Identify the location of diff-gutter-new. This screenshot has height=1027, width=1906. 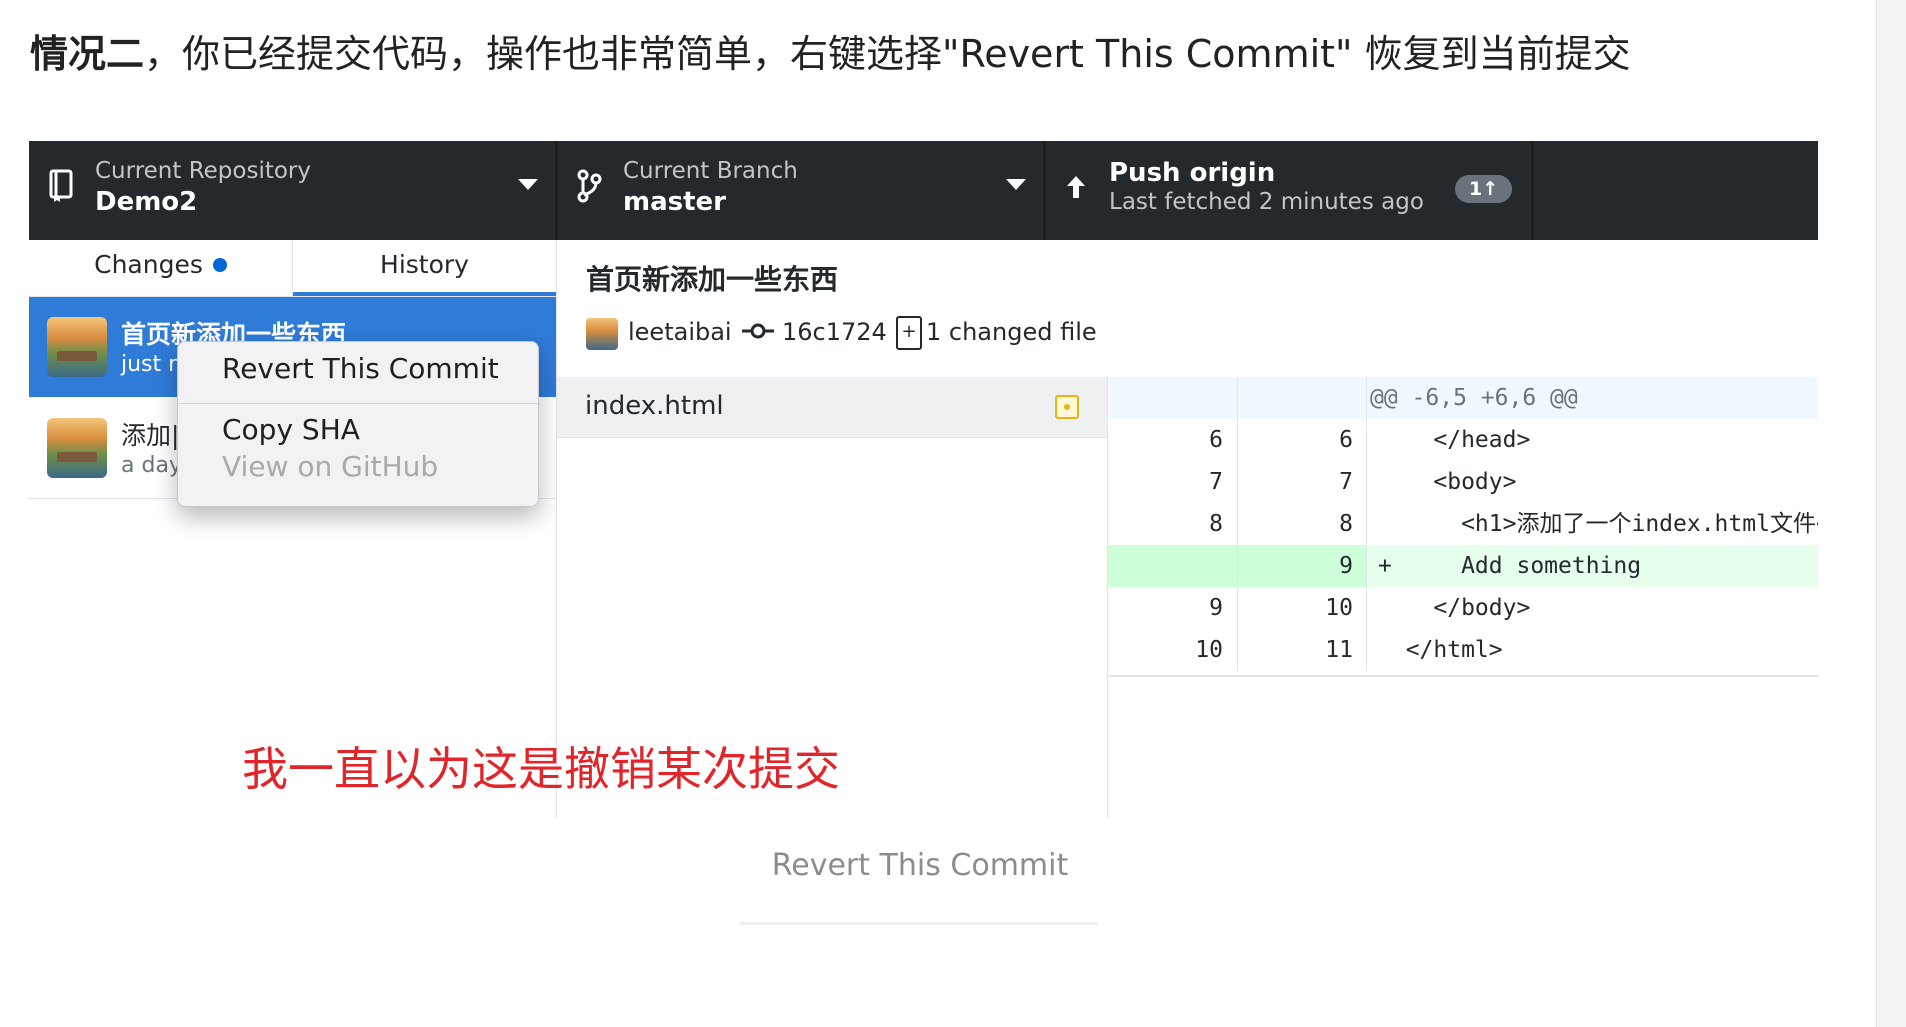
(1302, 398).